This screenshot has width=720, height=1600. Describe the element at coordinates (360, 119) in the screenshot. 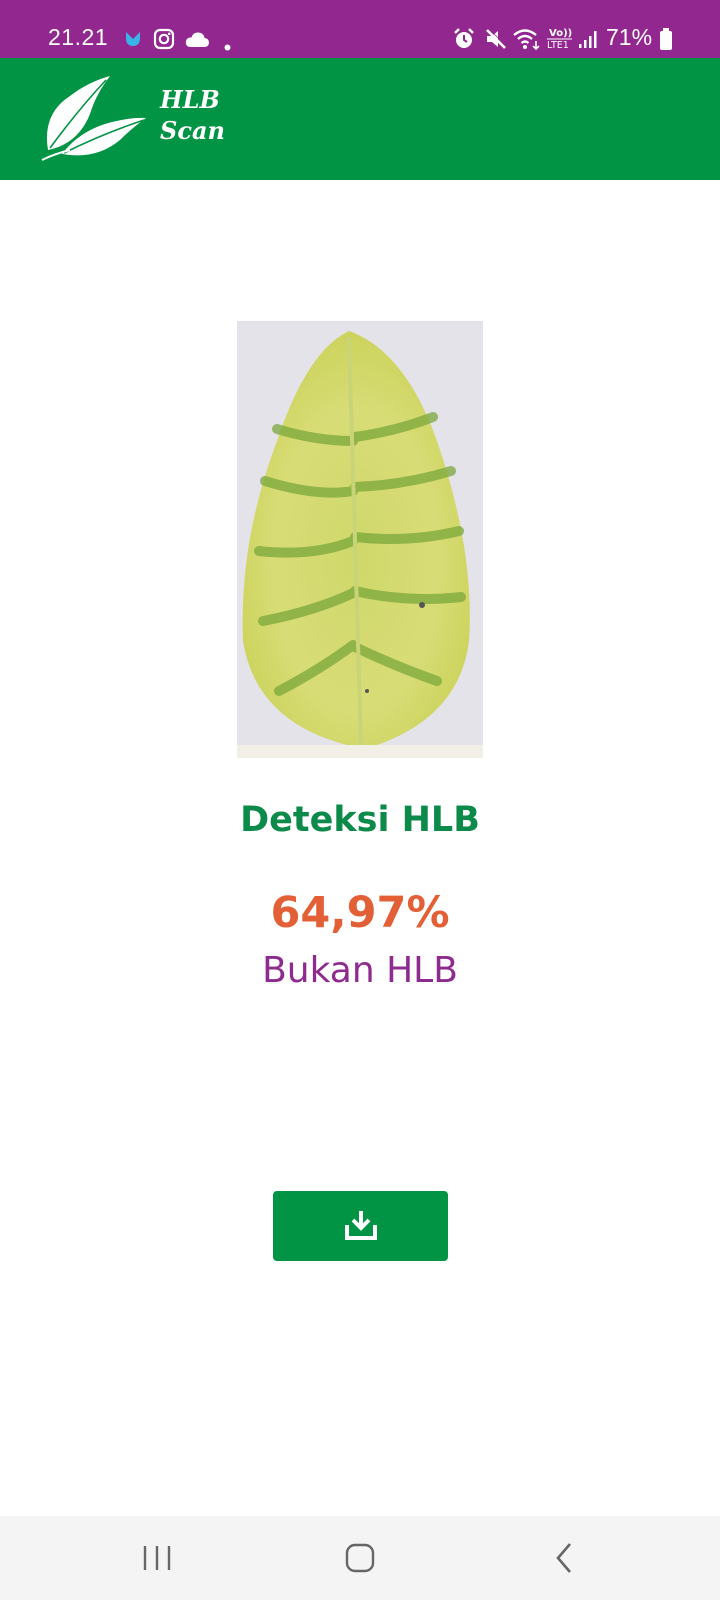

I see `app-header: HLB Scan` at that location.